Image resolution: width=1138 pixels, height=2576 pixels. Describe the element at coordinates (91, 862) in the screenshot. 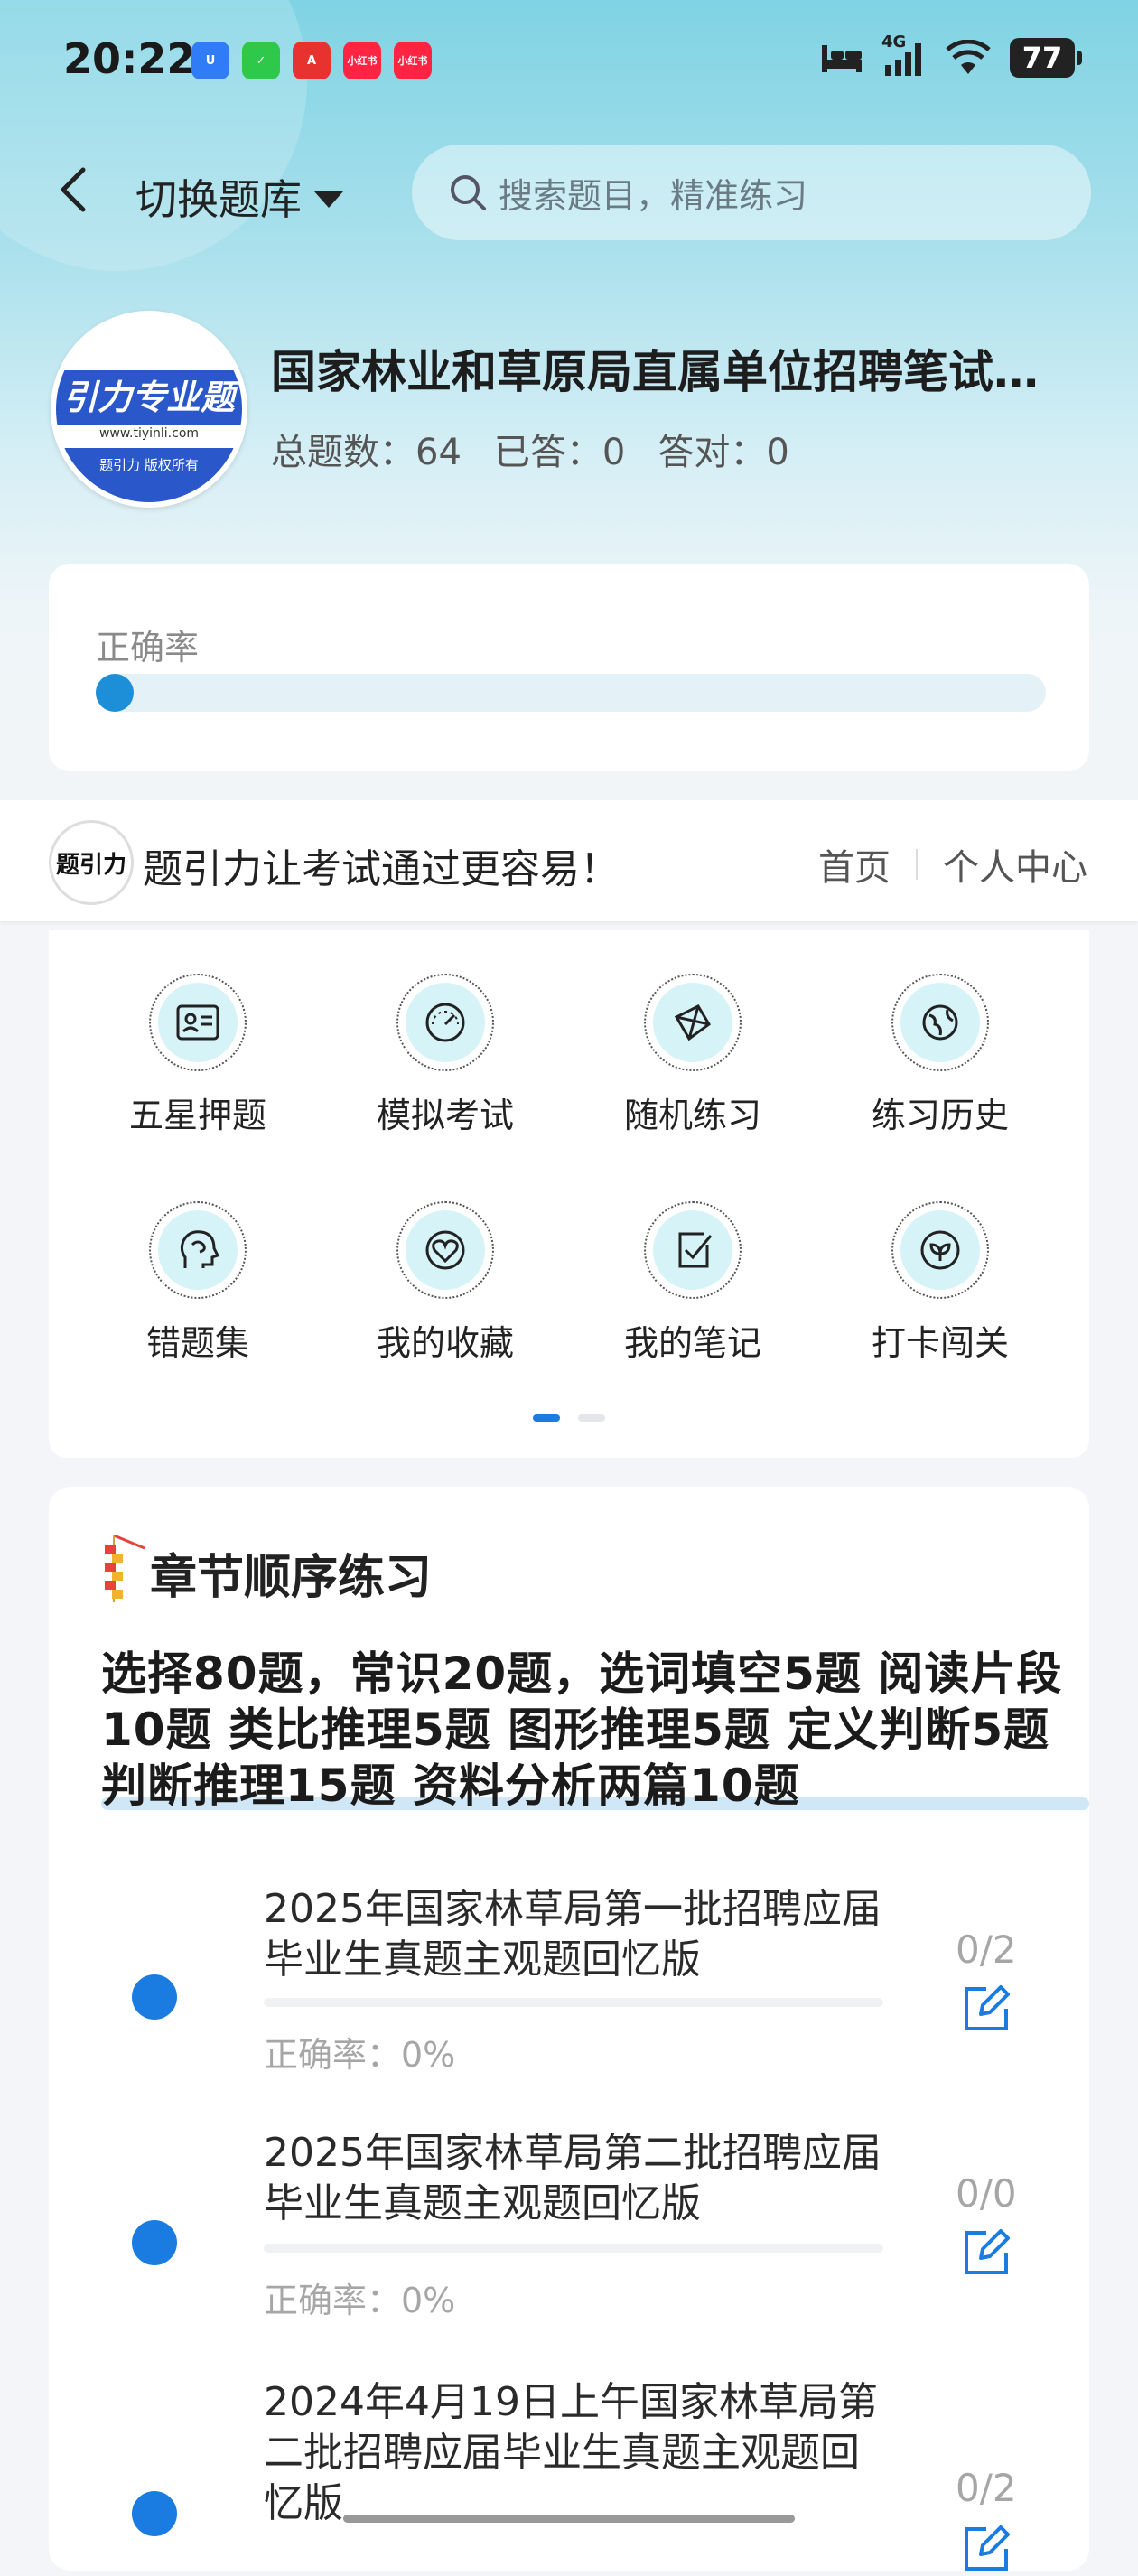

I see `tiyinli-logo: 题引力` at that location.